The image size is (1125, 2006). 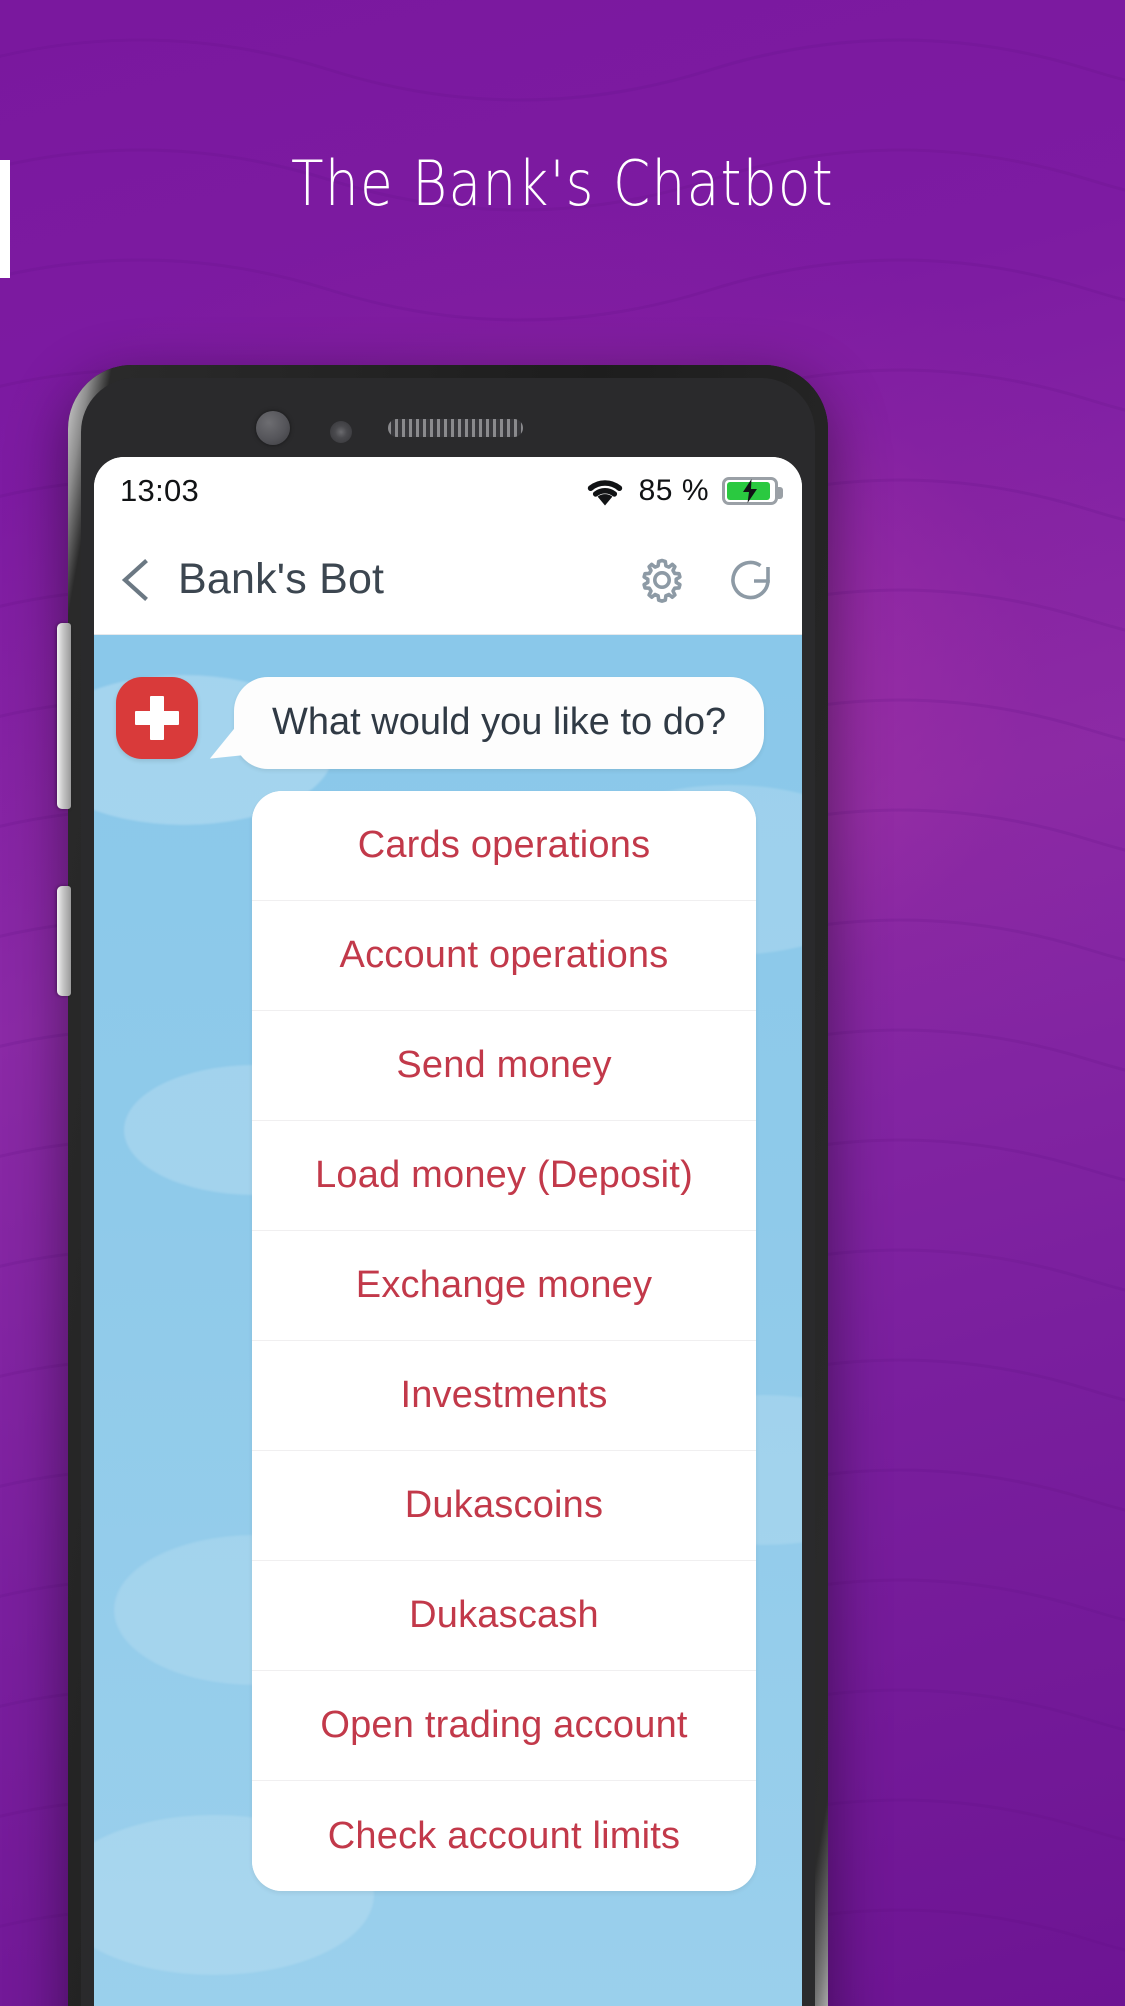 What do you see at coordinates (562, 183) in the screenshot?
I see `page-title: The Bank's Chatbot` at bounding box center [562, 183].